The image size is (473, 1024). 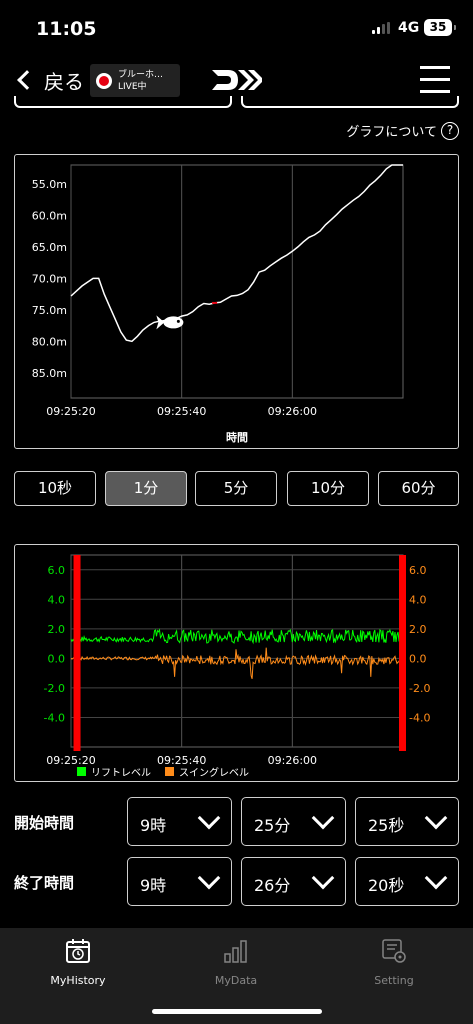 What do you see at coordinates (104, 80) in the screenshot?
I see `live-record-icon` at bounding box center [104, 80].